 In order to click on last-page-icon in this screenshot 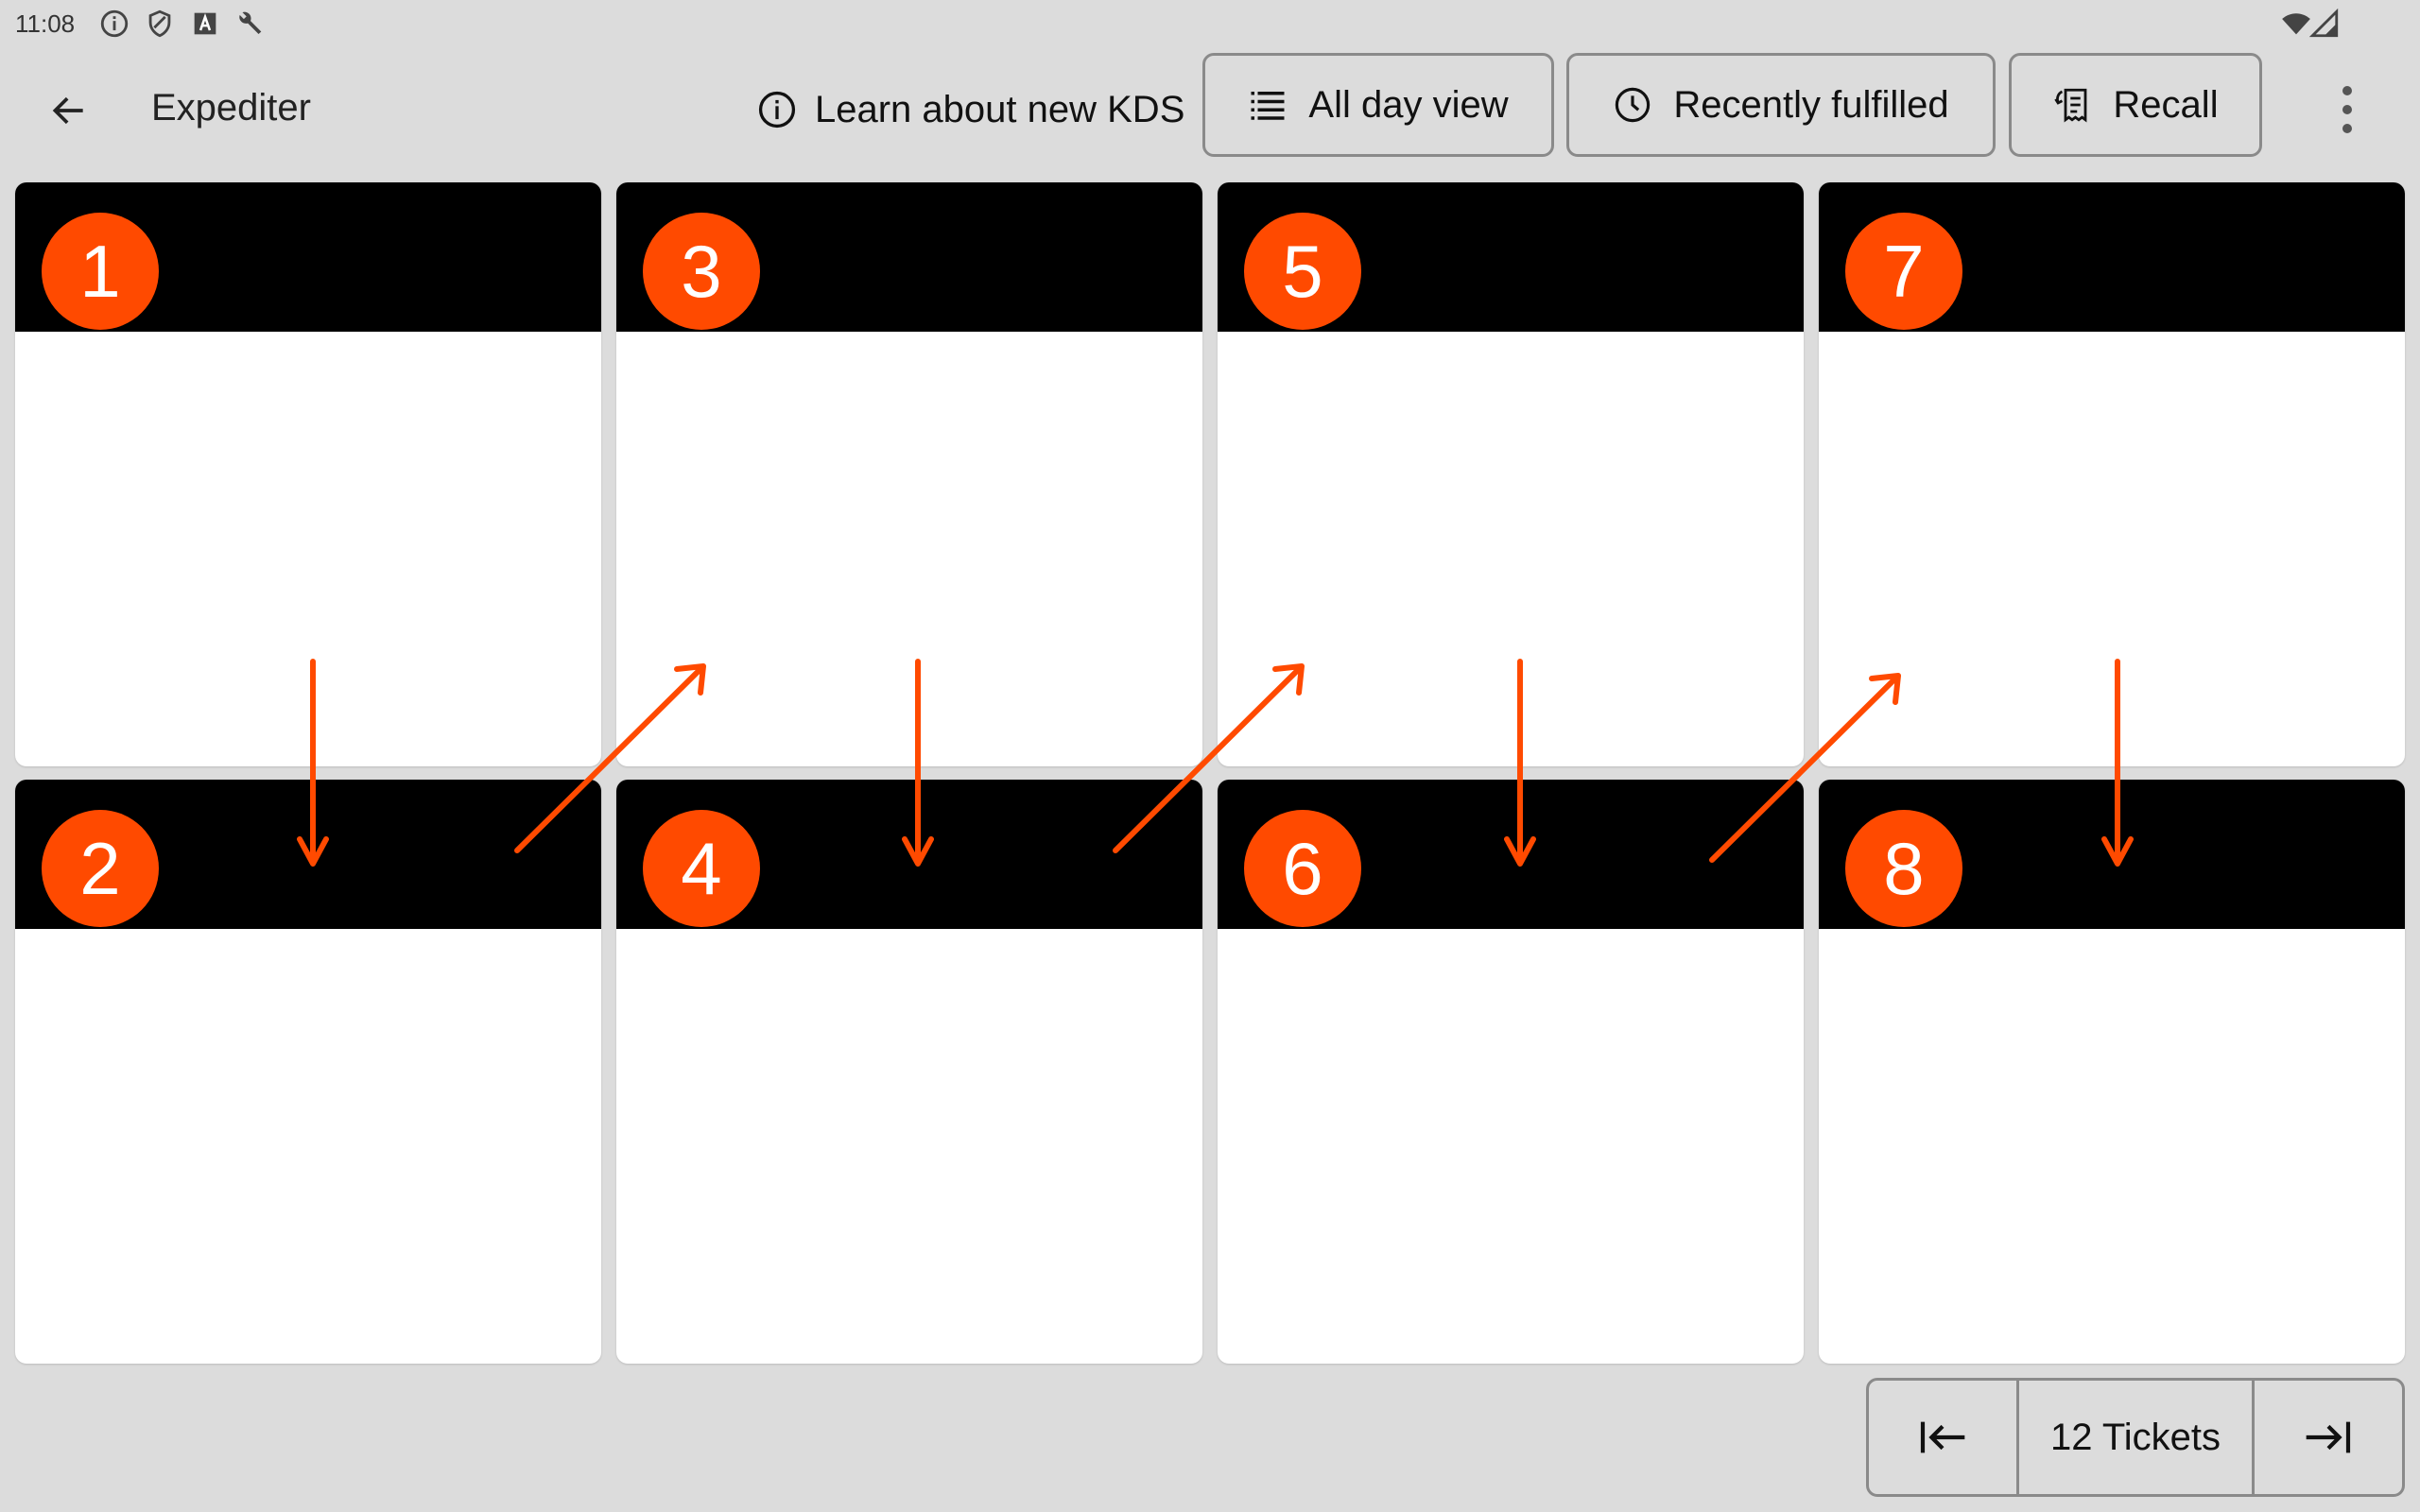, I will do `click(2328, 1437)`.